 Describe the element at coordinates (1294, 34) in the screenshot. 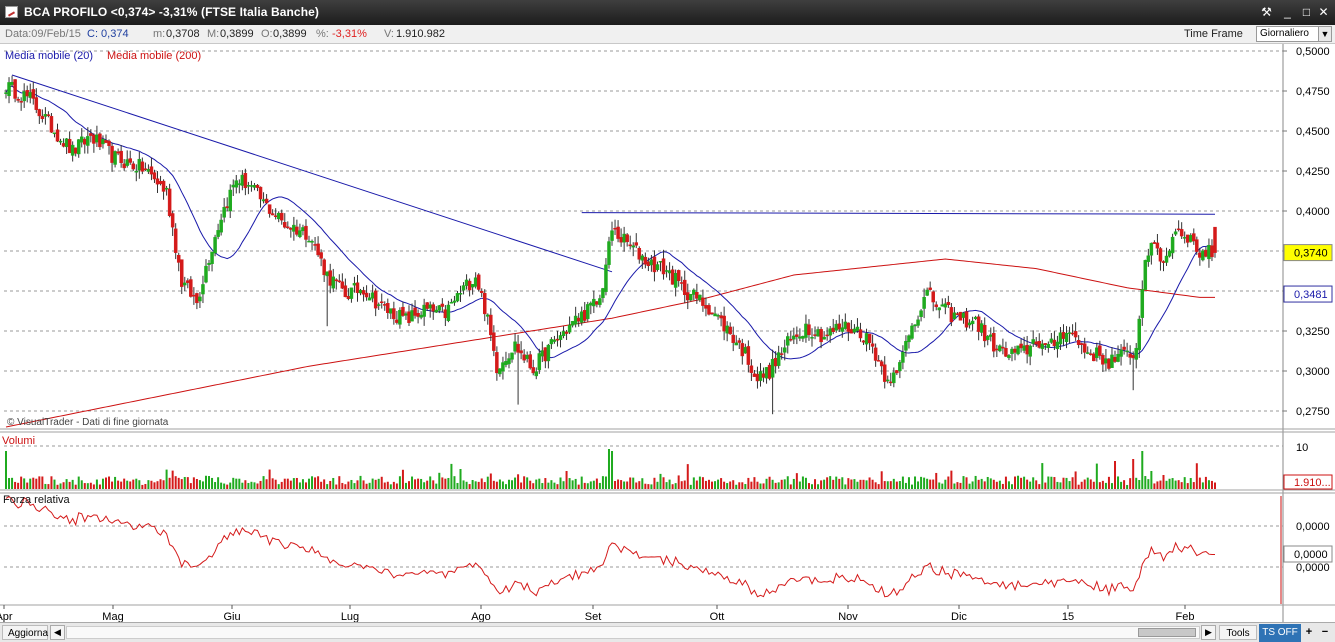

I see `timeframe-select: Giornaliero ▼` at that location.